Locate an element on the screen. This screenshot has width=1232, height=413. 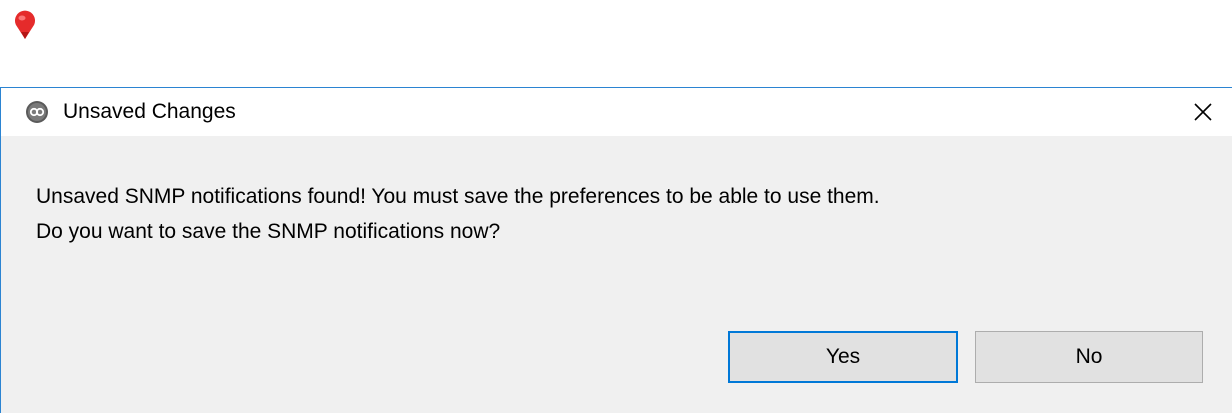
close-icon is located at coordinates (1203, 112).